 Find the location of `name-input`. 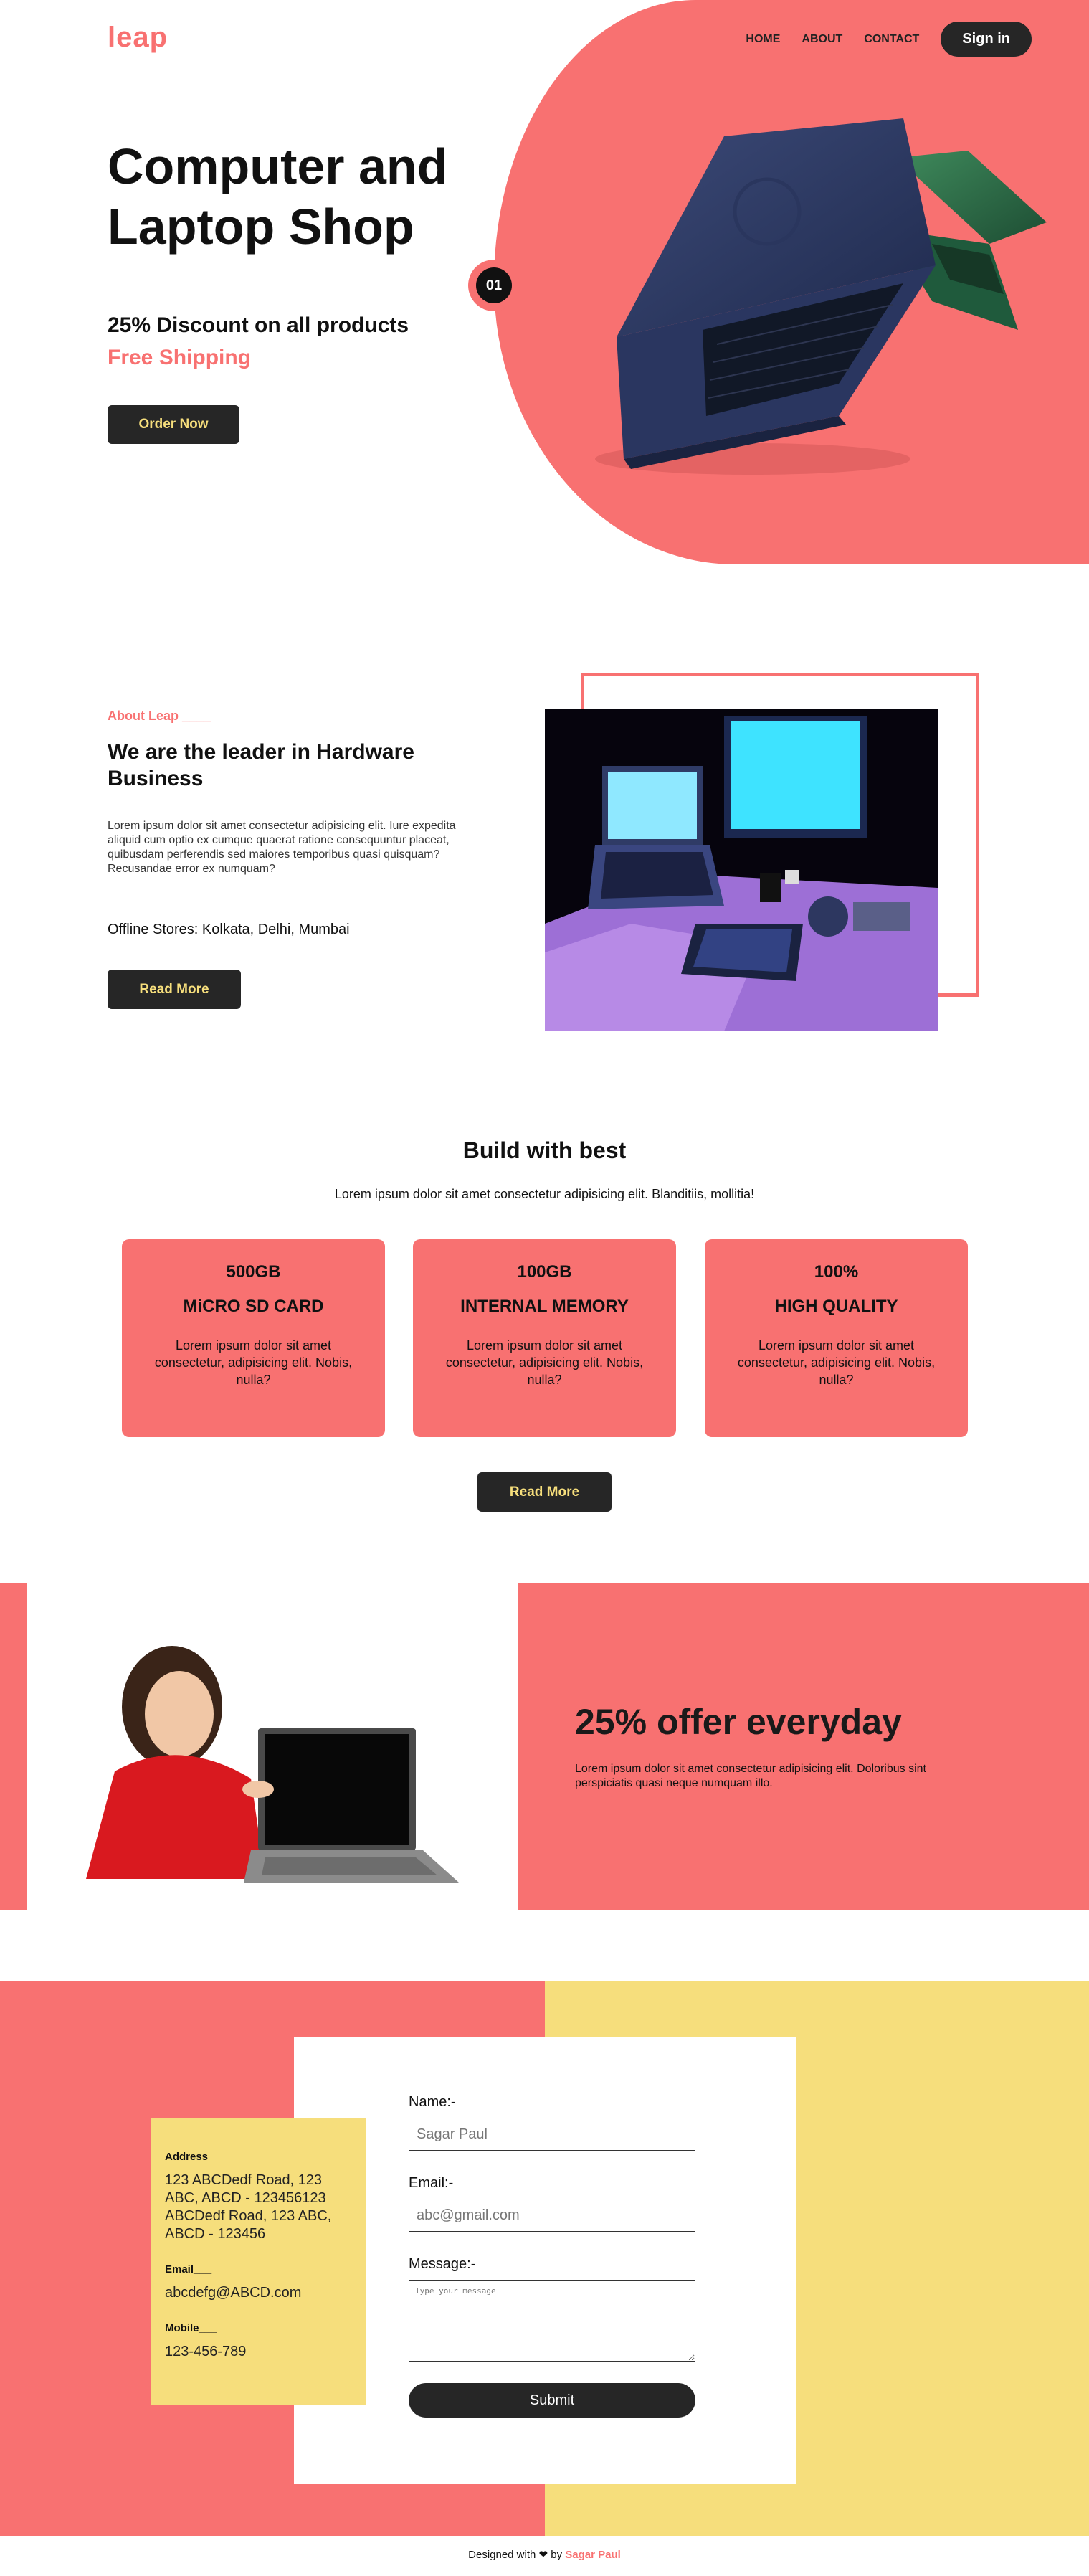

name-input is located at coordinates (552, 2134).